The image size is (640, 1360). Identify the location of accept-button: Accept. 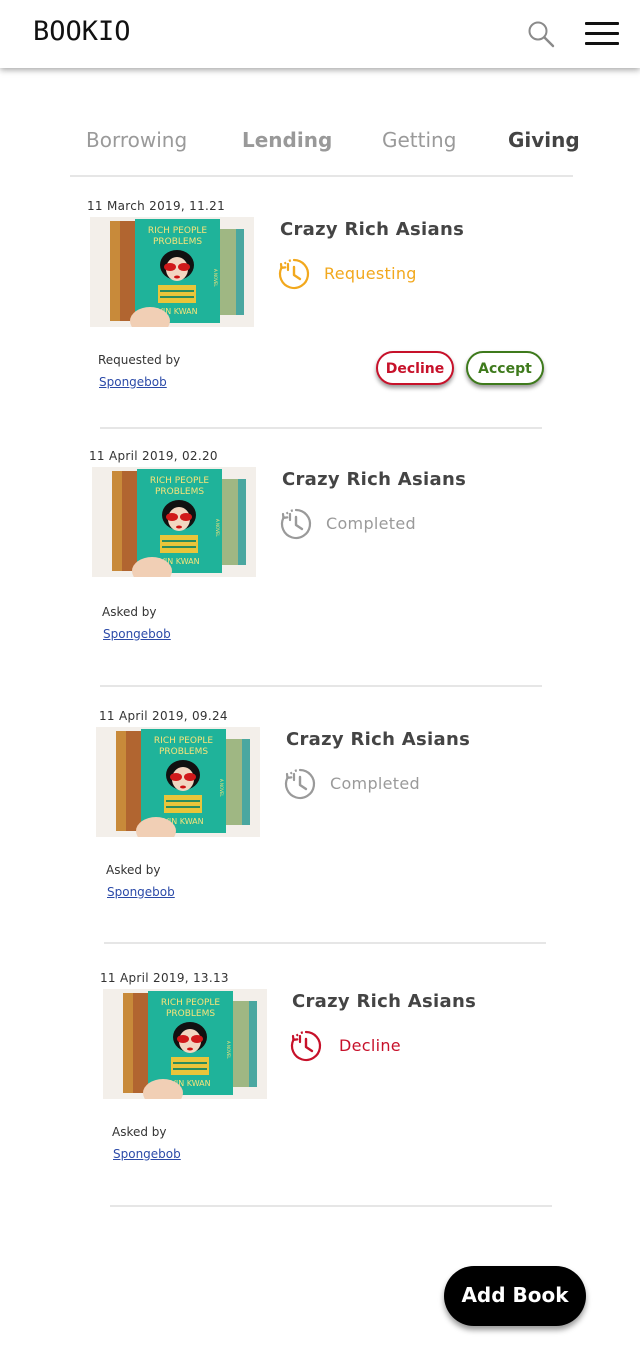
(505, 368).